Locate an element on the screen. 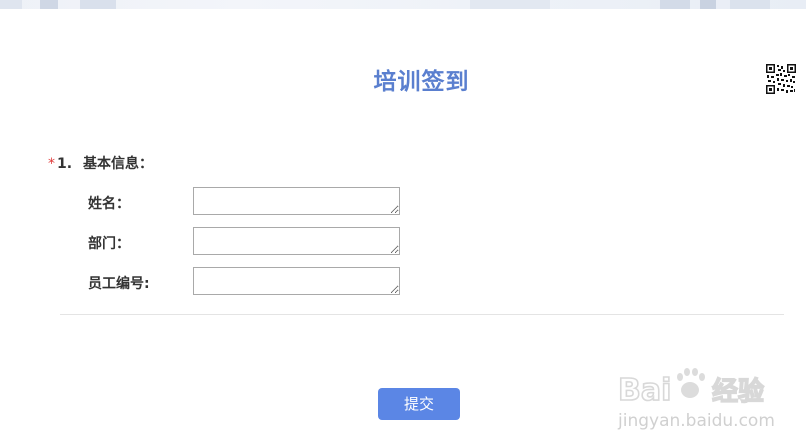 Image resolution: width=806 pixels, height=447 pixels. watermark-logo-text-2: 经验 is located at coordinates (738, 391).